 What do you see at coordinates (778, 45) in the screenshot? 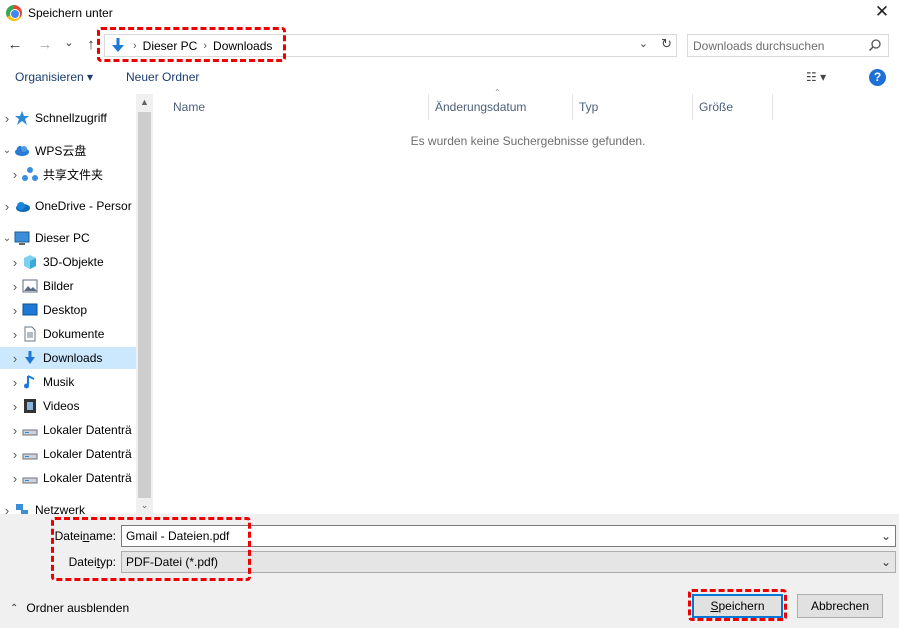
I see `search-input` at bounding box center [778, 45].